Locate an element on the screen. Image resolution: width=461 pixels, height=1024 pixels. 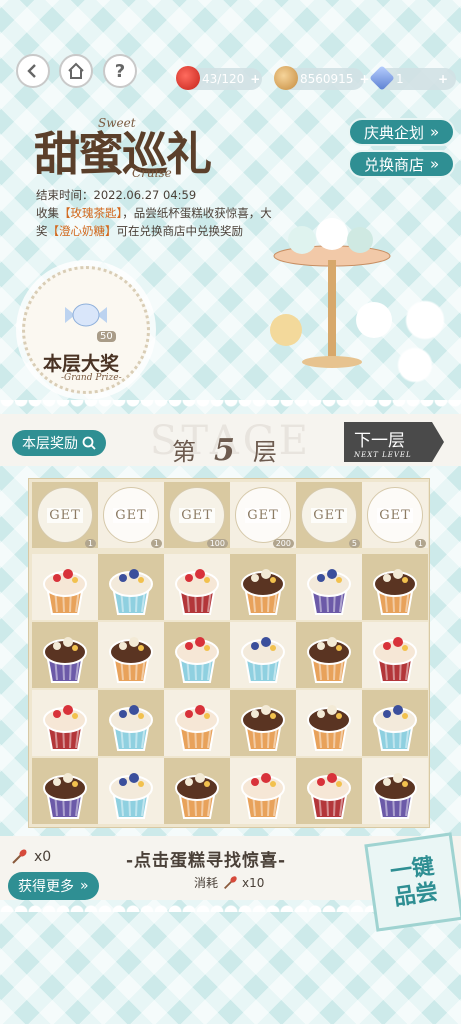
desc-part: 可在兑换商店中兑换奖励 is located at coordinates (180, 231).